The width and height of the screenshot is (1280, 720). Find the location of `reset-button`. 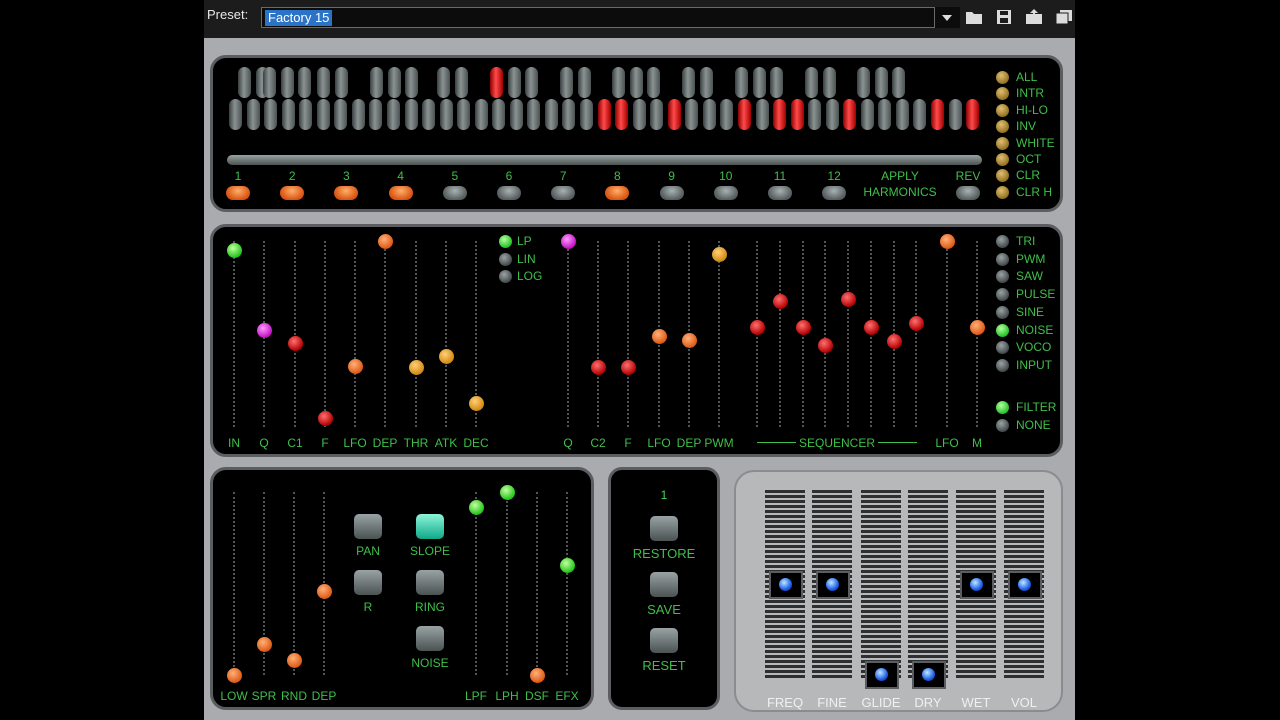

reset-button is located at coordinates (664, 640).